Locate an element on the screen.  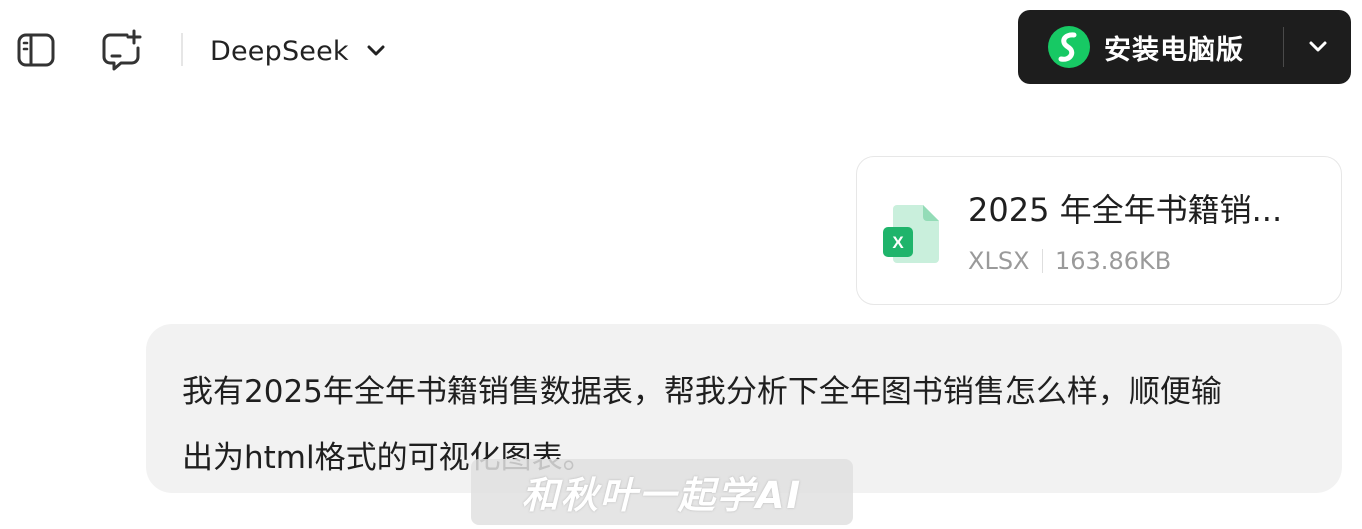
install-desktop-label: 安装电脑版 is located at coordinates (1174, 50).